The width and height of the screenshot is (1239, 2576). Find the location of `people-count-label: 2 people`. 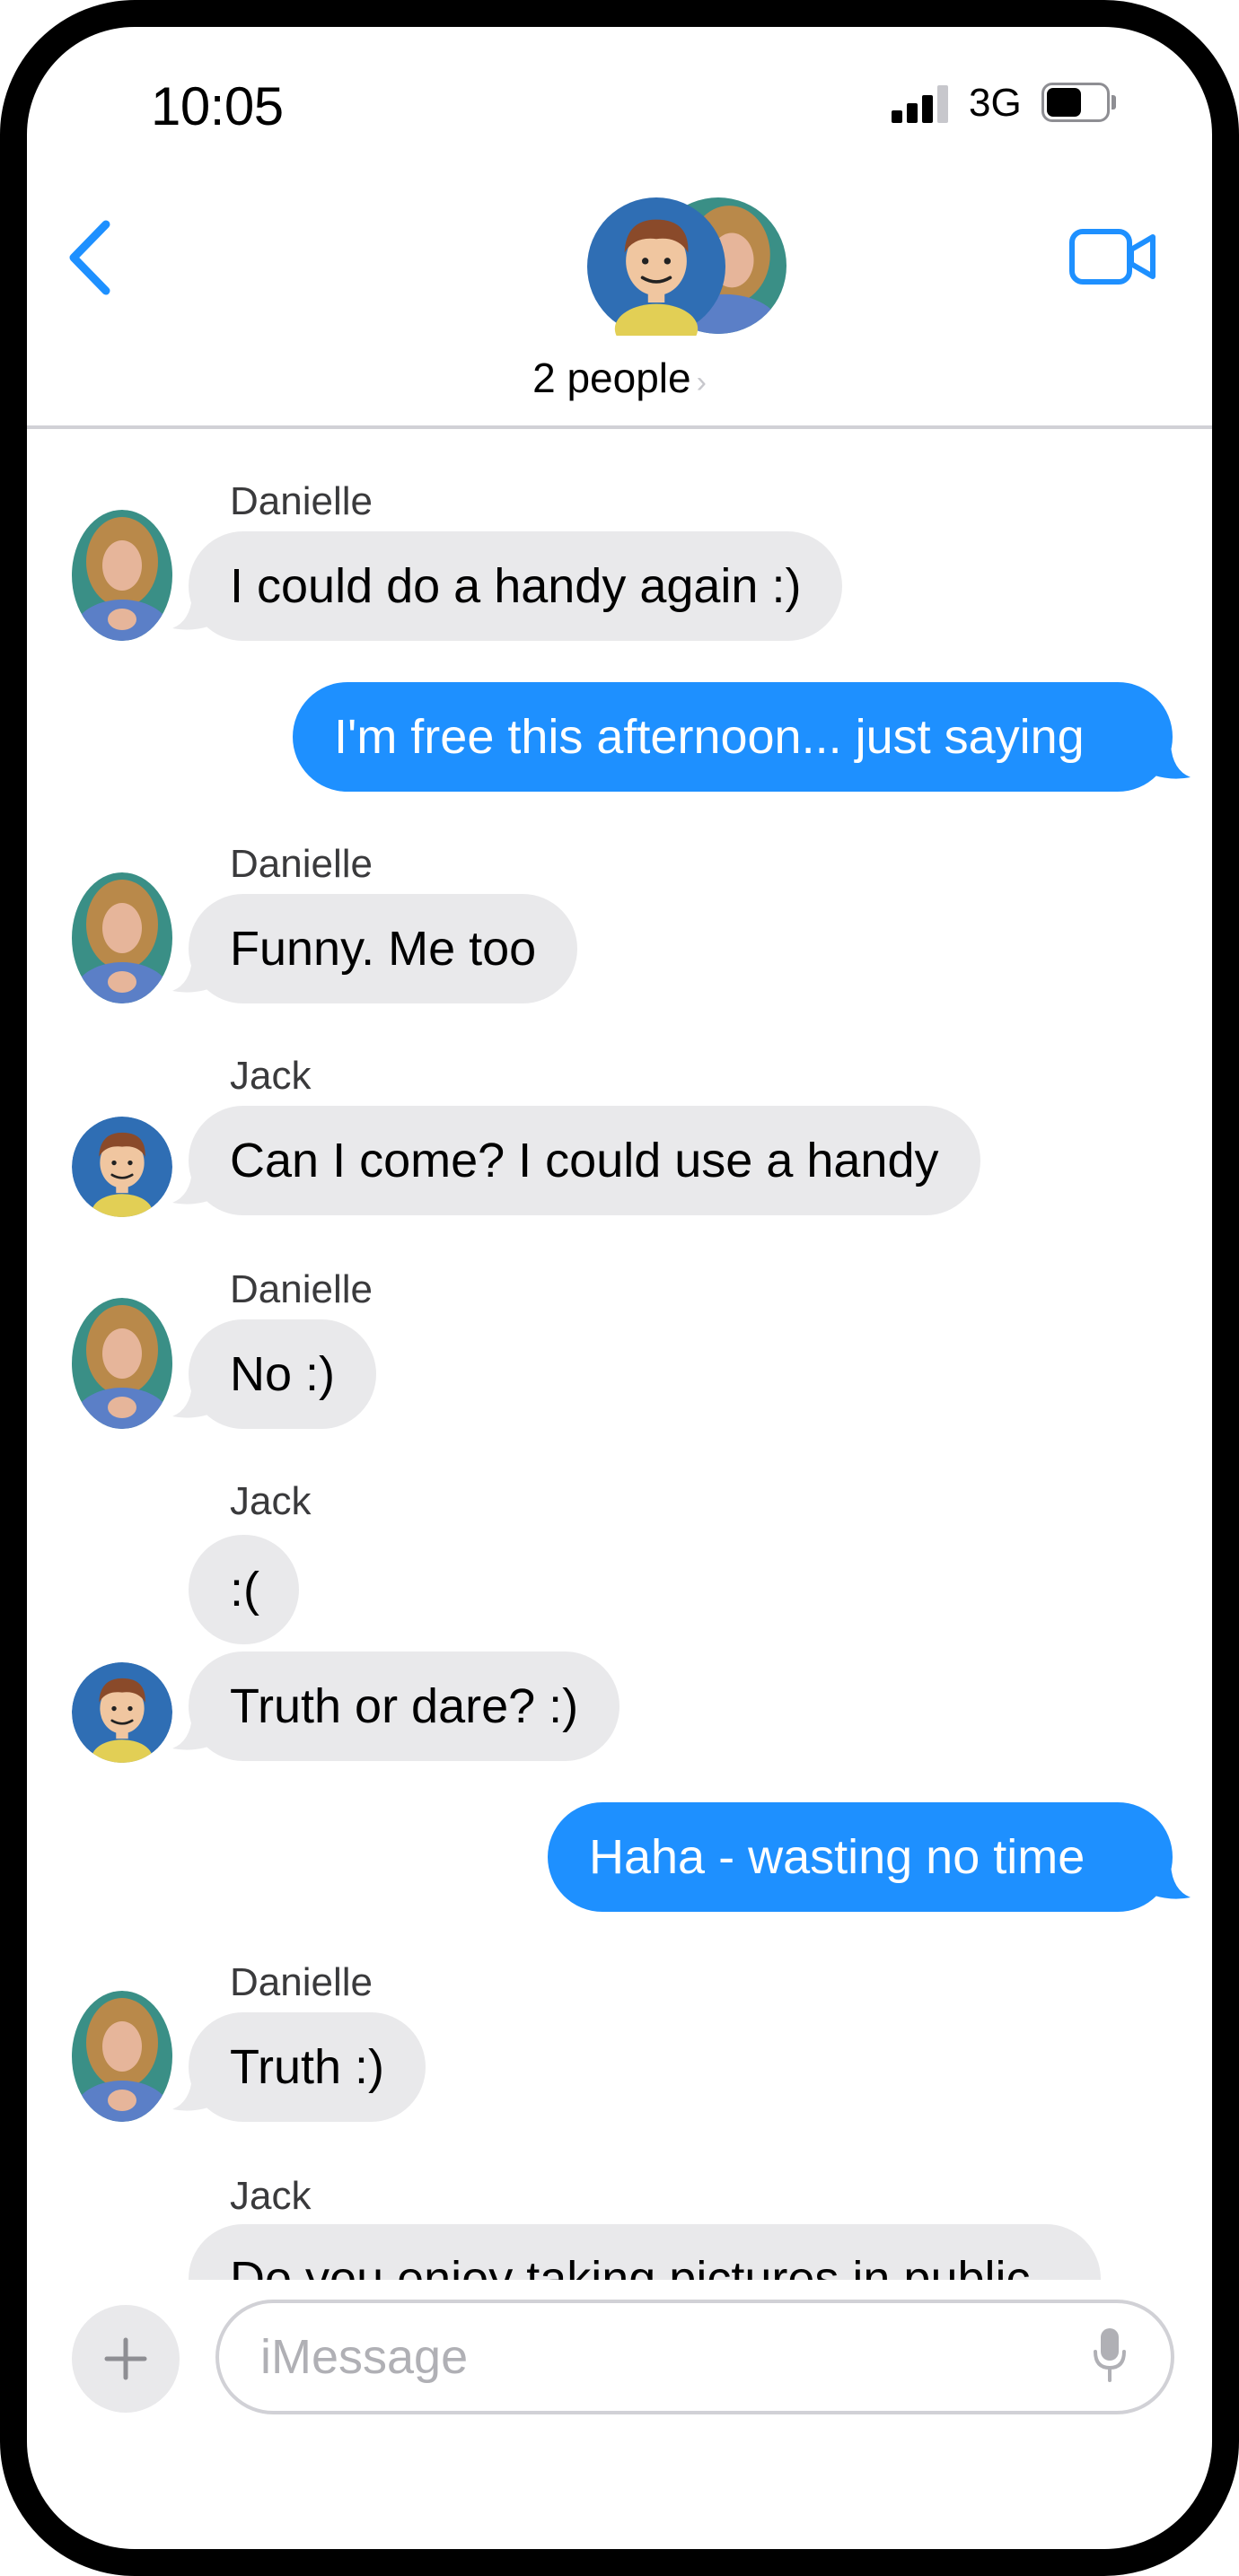

people-count-label: 2 people is located at coordinates (611, 378).